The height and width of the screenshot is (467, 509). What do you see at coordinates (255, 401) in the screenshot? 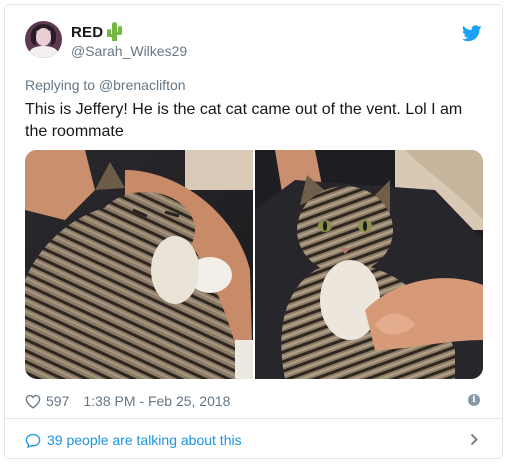
I see `tweet-meta: 597 1:38 PM - Feb 25, 2018 i` at bounding box center [255, 401].